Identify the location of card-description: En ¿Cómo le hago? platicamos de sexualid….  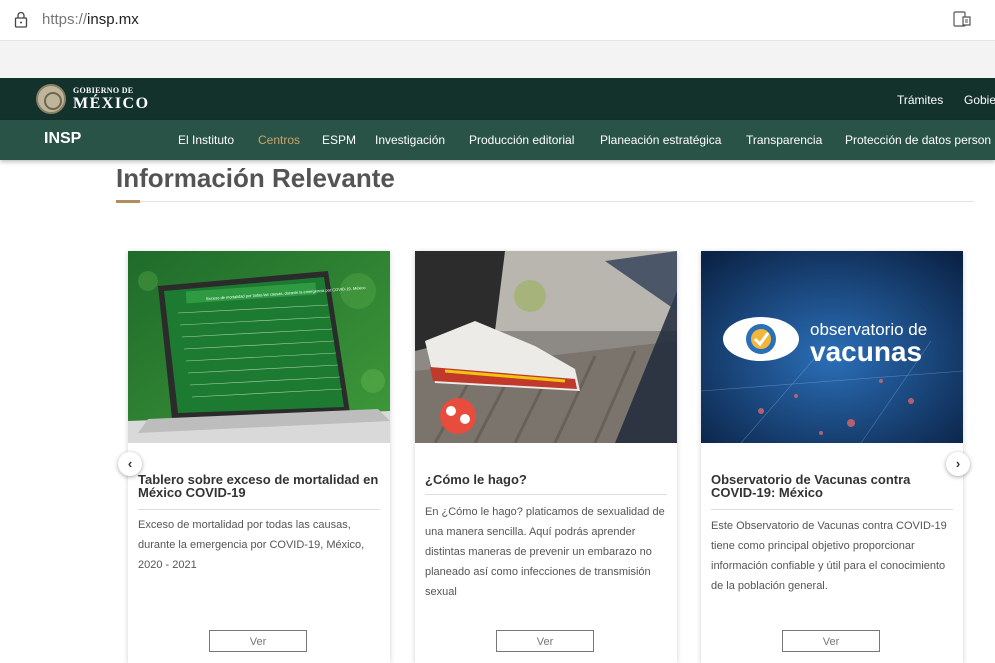
(545, 552).